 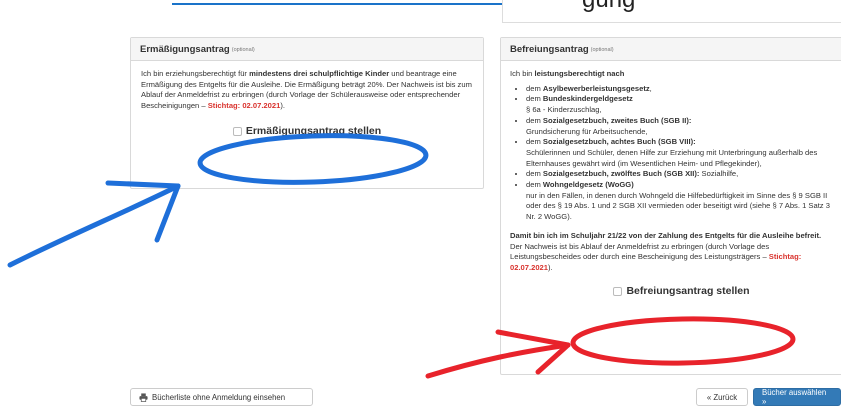 I want to click on reduction-text-3: )., so click(x=282, y=106).